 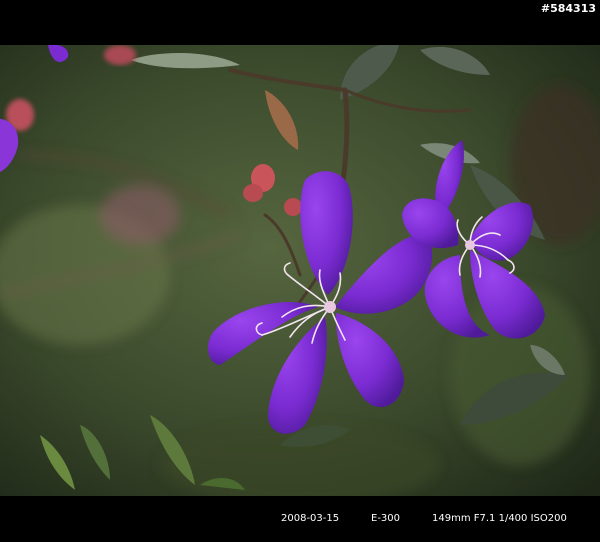 What do you see at coordinates (568, 8) in the screenshot?
I see `image-id: #584313` at bounding box center [568, 8].